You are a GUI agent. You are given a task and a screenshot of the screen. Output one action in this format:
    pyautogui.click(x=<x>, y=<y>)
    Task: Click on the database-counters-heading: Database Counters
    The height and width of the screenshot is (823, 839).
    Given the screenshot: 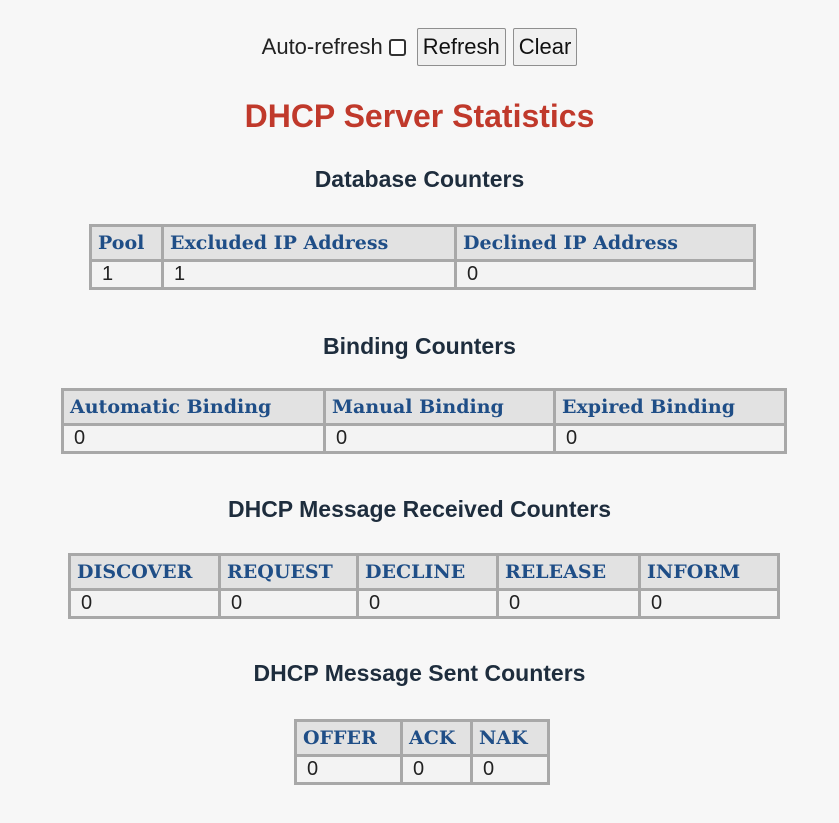 What is the action you would take?
    pyautogui.click(x=419, y=179)
    